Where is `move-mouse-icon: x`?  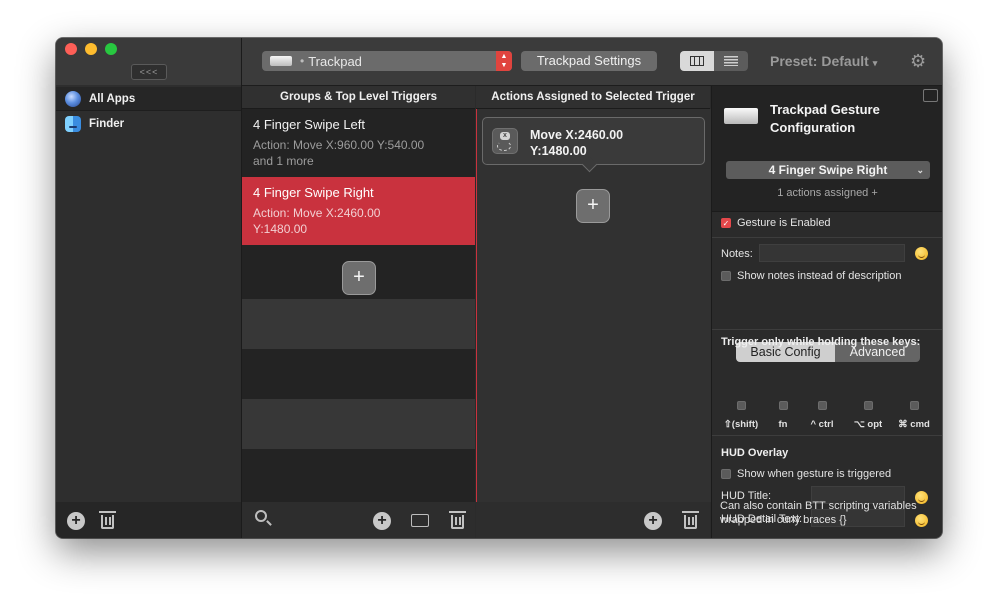 move-mouse-icon: x is located at coordinates (505, 141).